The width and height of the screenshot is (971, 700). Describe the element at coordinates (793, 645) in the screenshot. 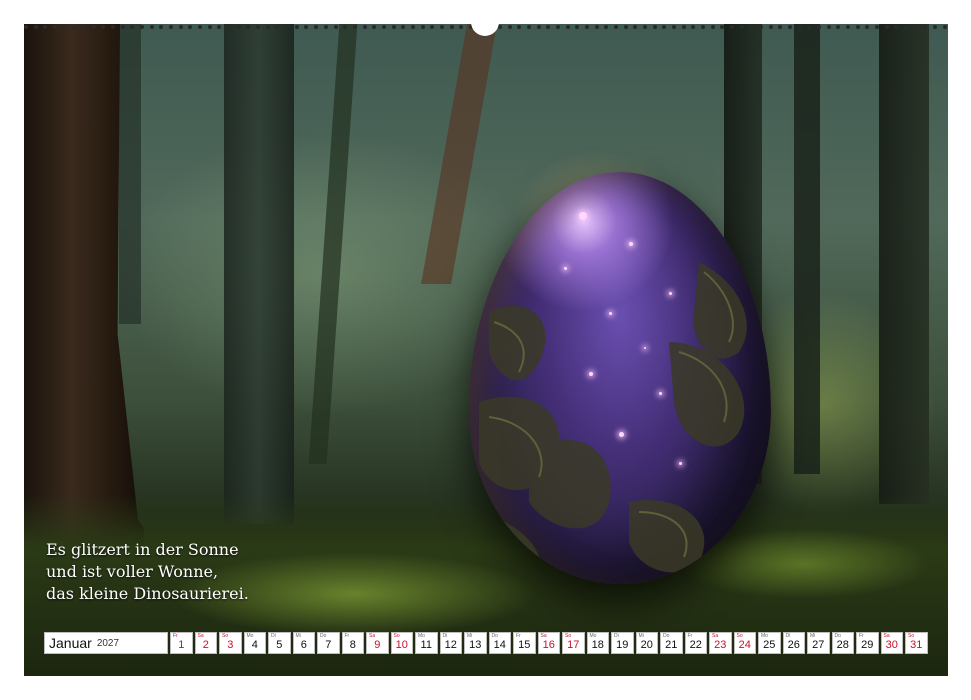

I see `day-number: 26` at that location.